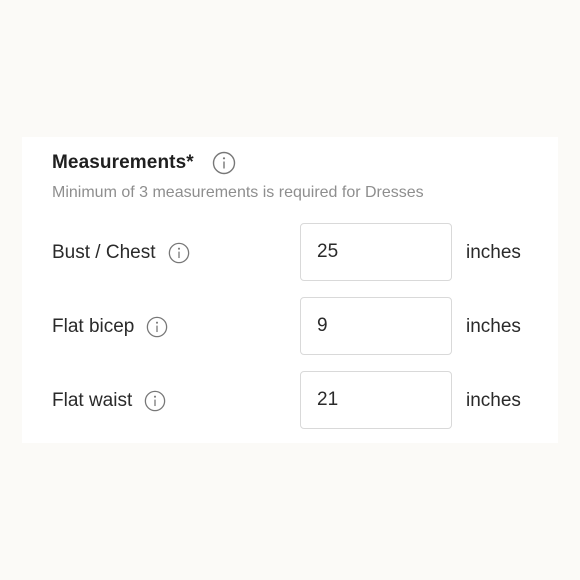 This screenshot has width=580, height=580. What do you see at coordinates (104, 252) in the screenshot?
I see `measurement-label: Bust / Chest` at bounding box center [104, 252].